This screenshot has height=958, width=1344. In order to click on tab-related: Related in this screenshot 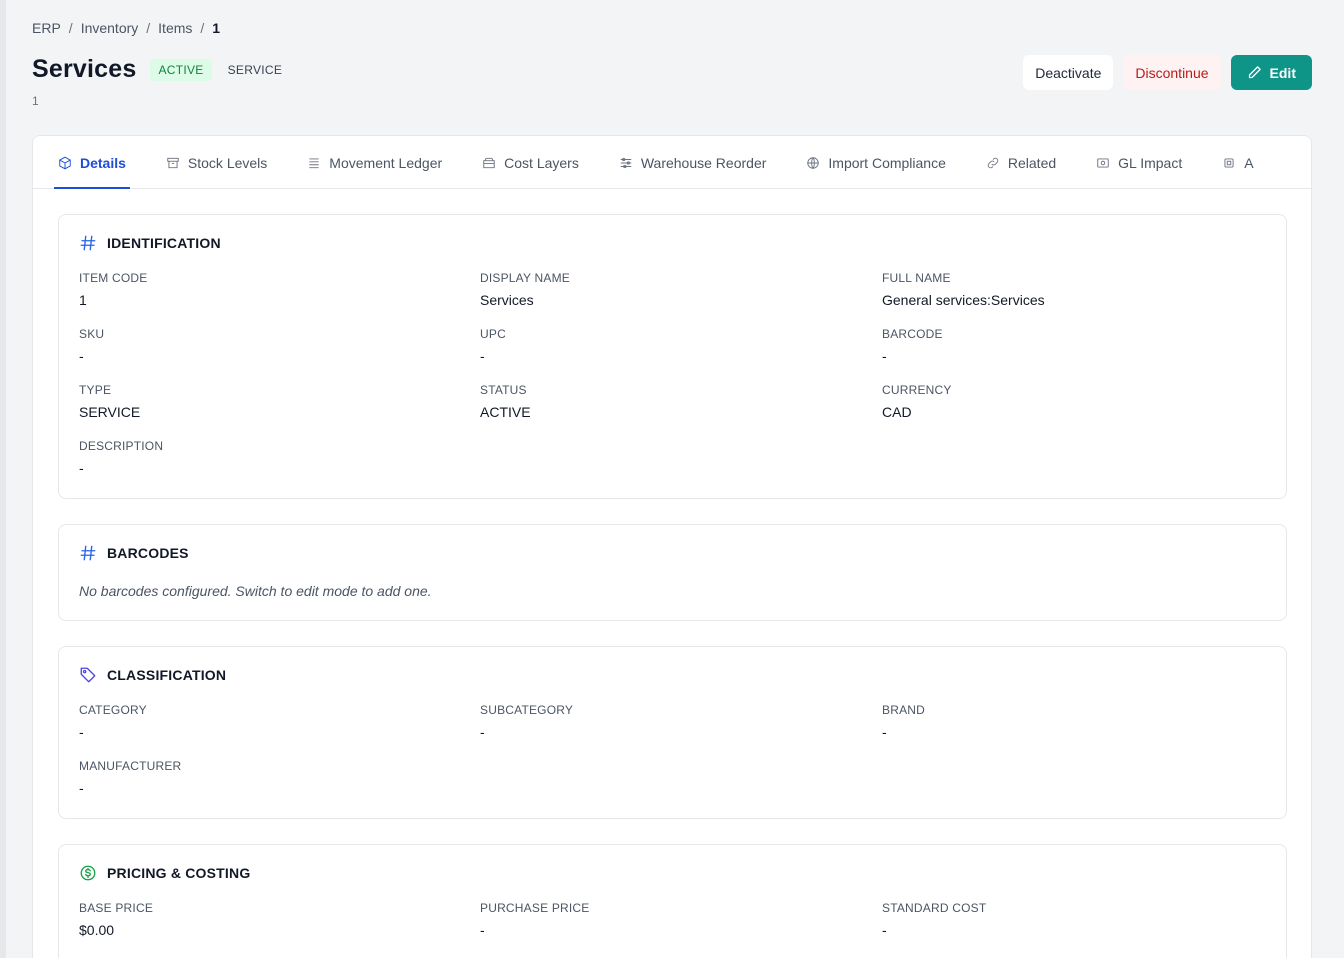, I will do `click(1021, 162)`.